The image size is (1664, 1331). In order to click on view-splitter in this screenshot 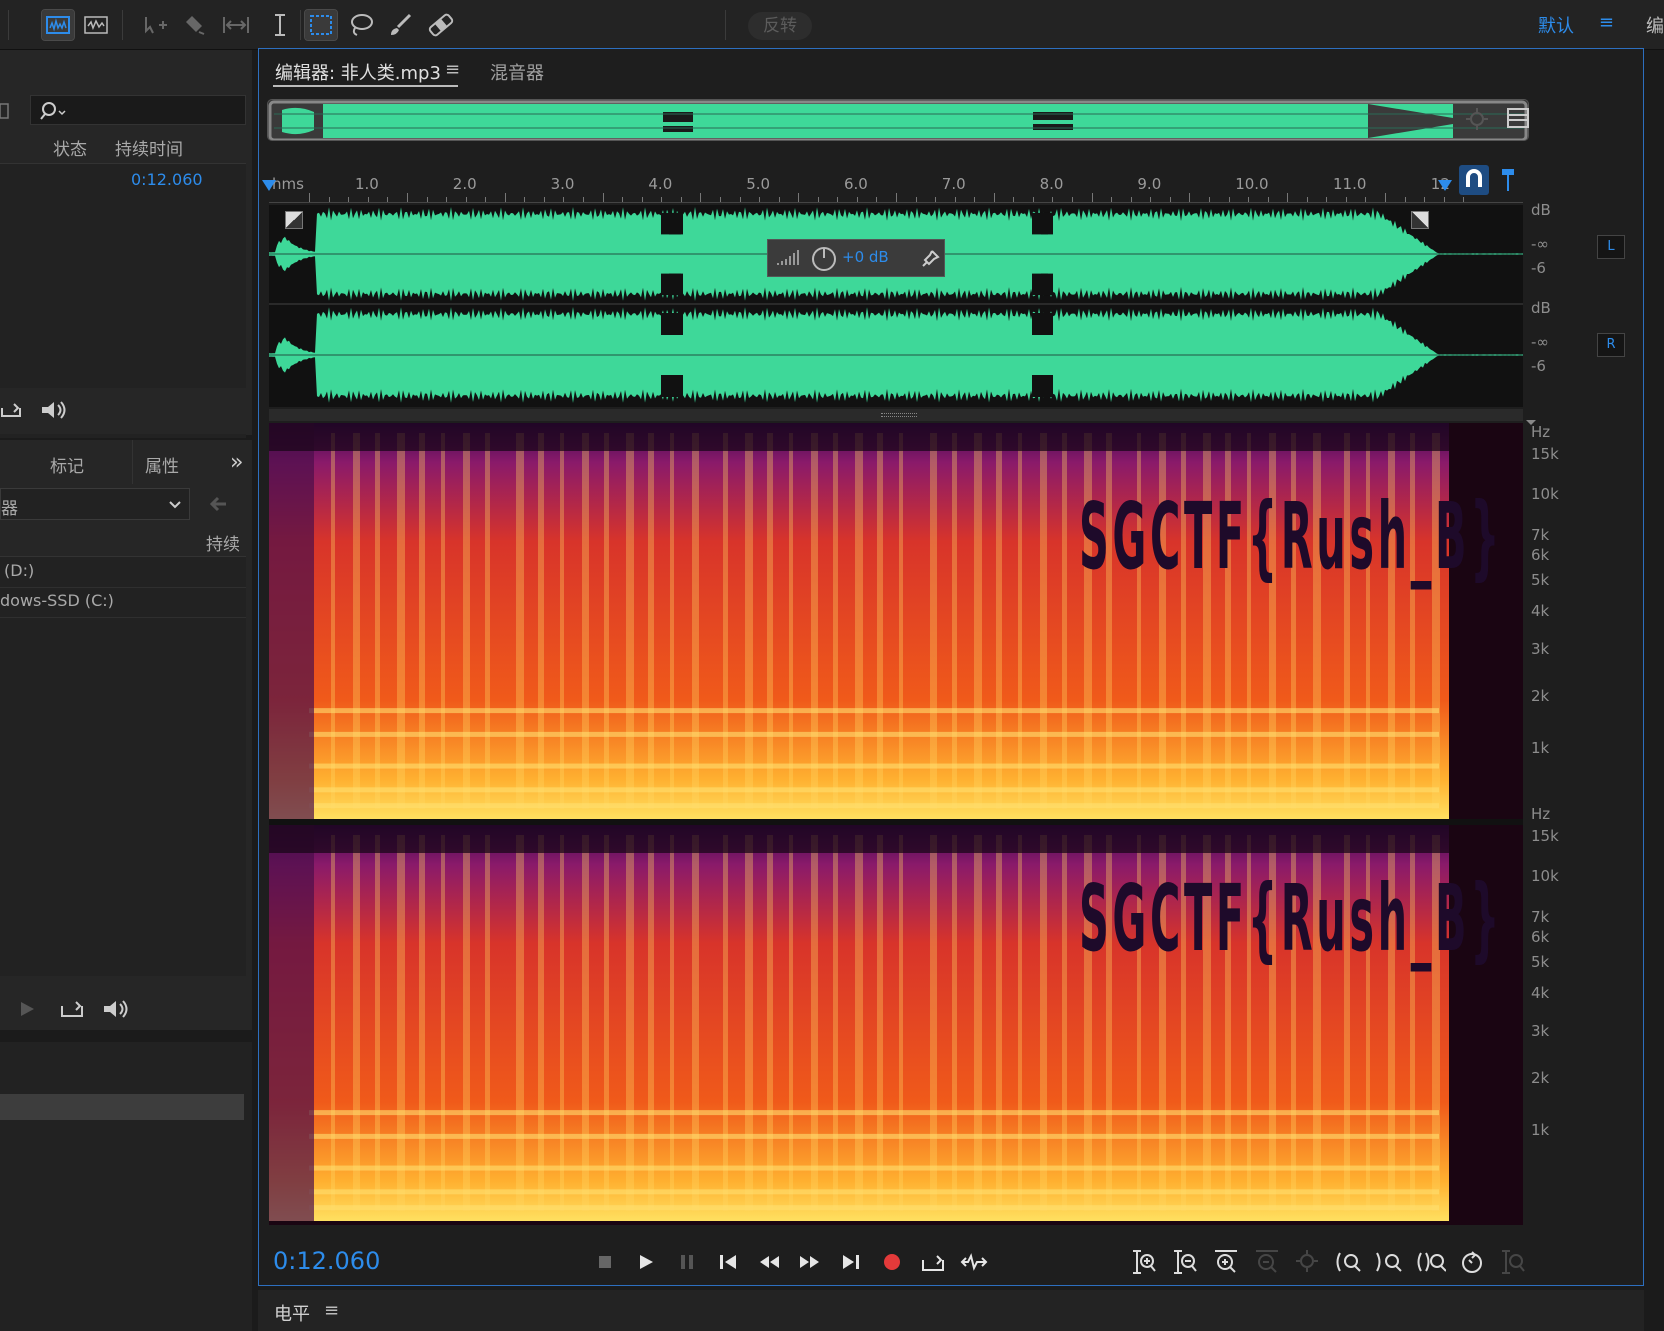, I will do `click(896, 415)`.